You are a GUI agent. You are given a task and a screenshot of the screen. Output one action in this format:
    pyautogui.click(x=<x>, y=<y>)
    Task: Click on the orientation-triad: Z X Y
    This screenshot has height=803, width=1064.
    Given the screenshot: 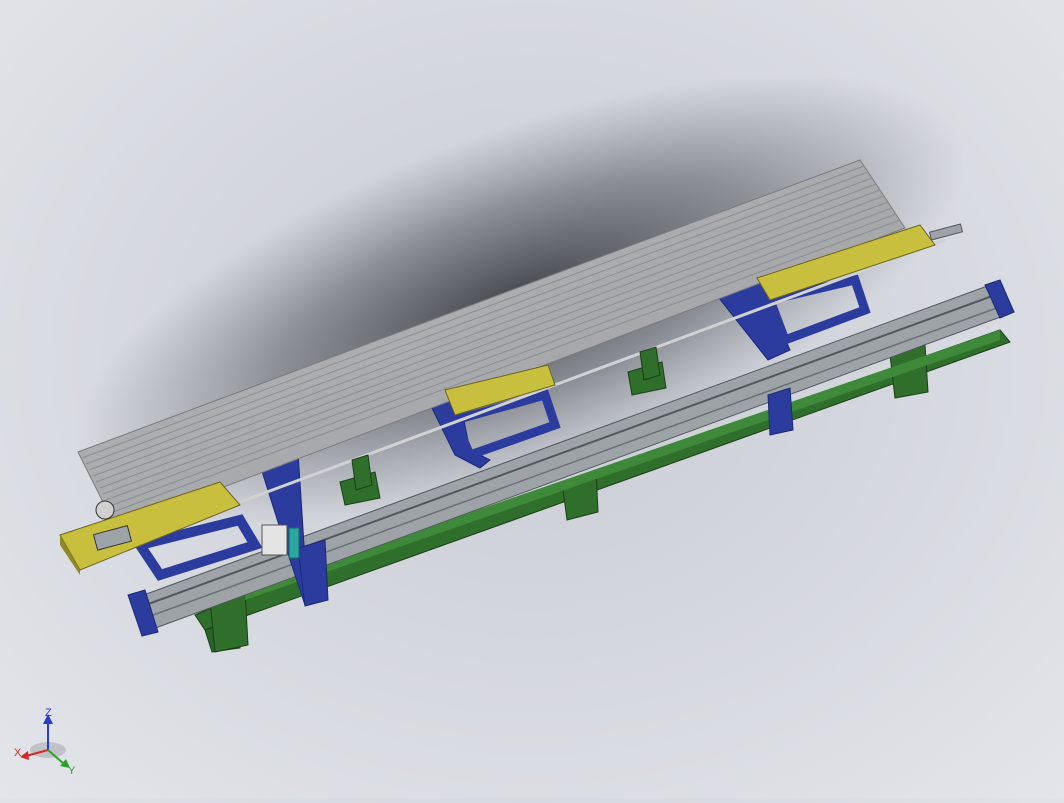 What is the action you would take?
    pyautogui.click(x=47, y=740)
    